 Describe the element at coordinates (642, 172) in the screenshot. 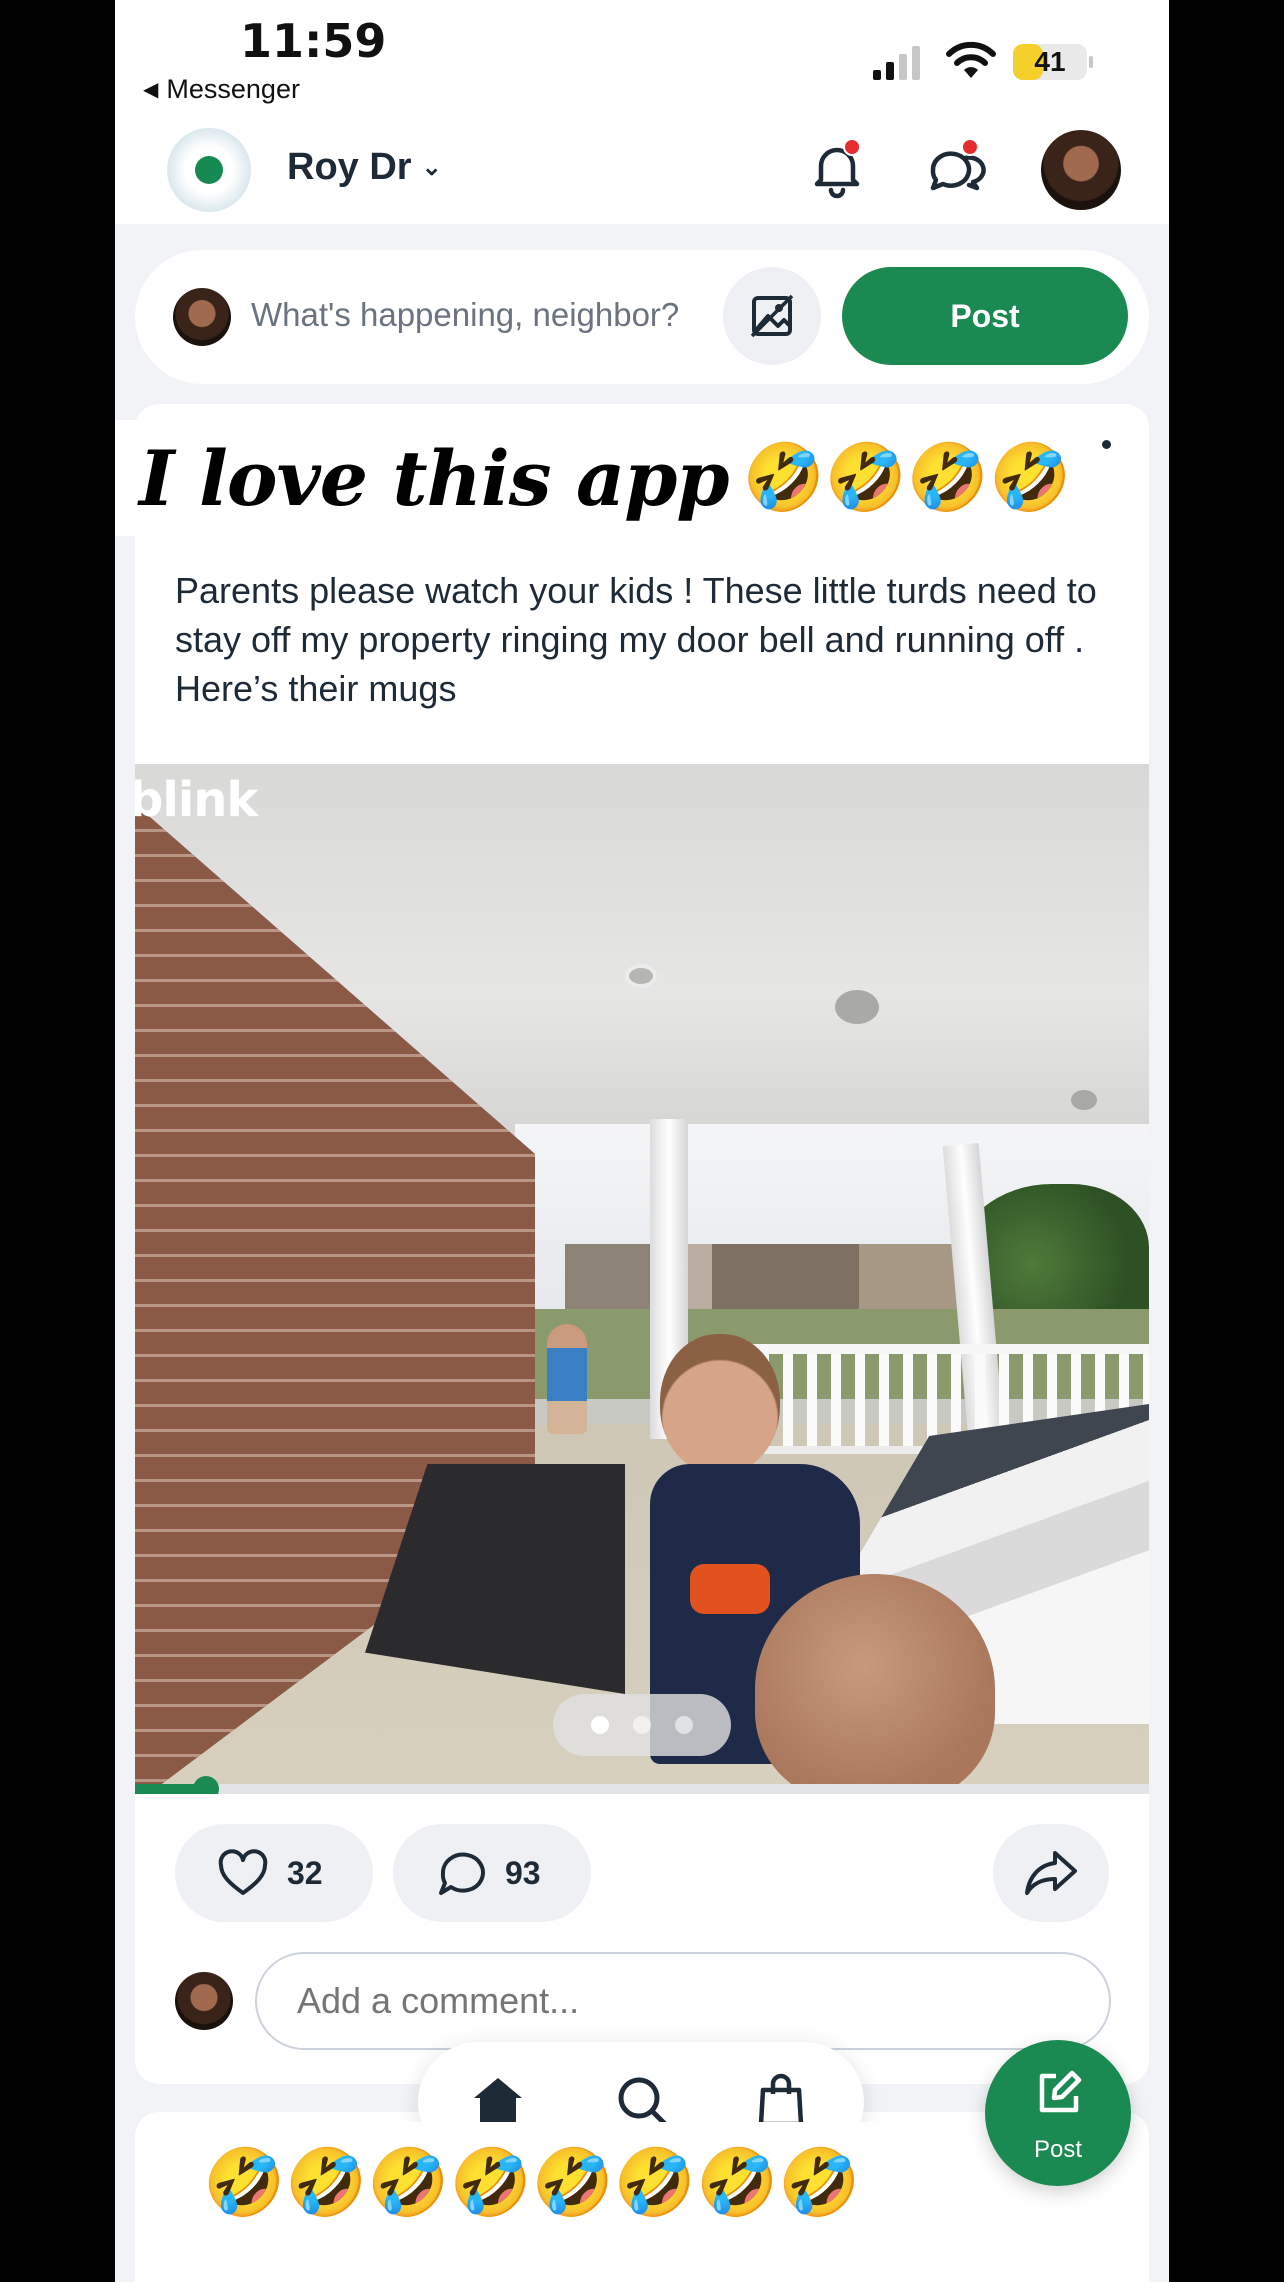

I see `app-header: Roy Dr ⌄` at that location.